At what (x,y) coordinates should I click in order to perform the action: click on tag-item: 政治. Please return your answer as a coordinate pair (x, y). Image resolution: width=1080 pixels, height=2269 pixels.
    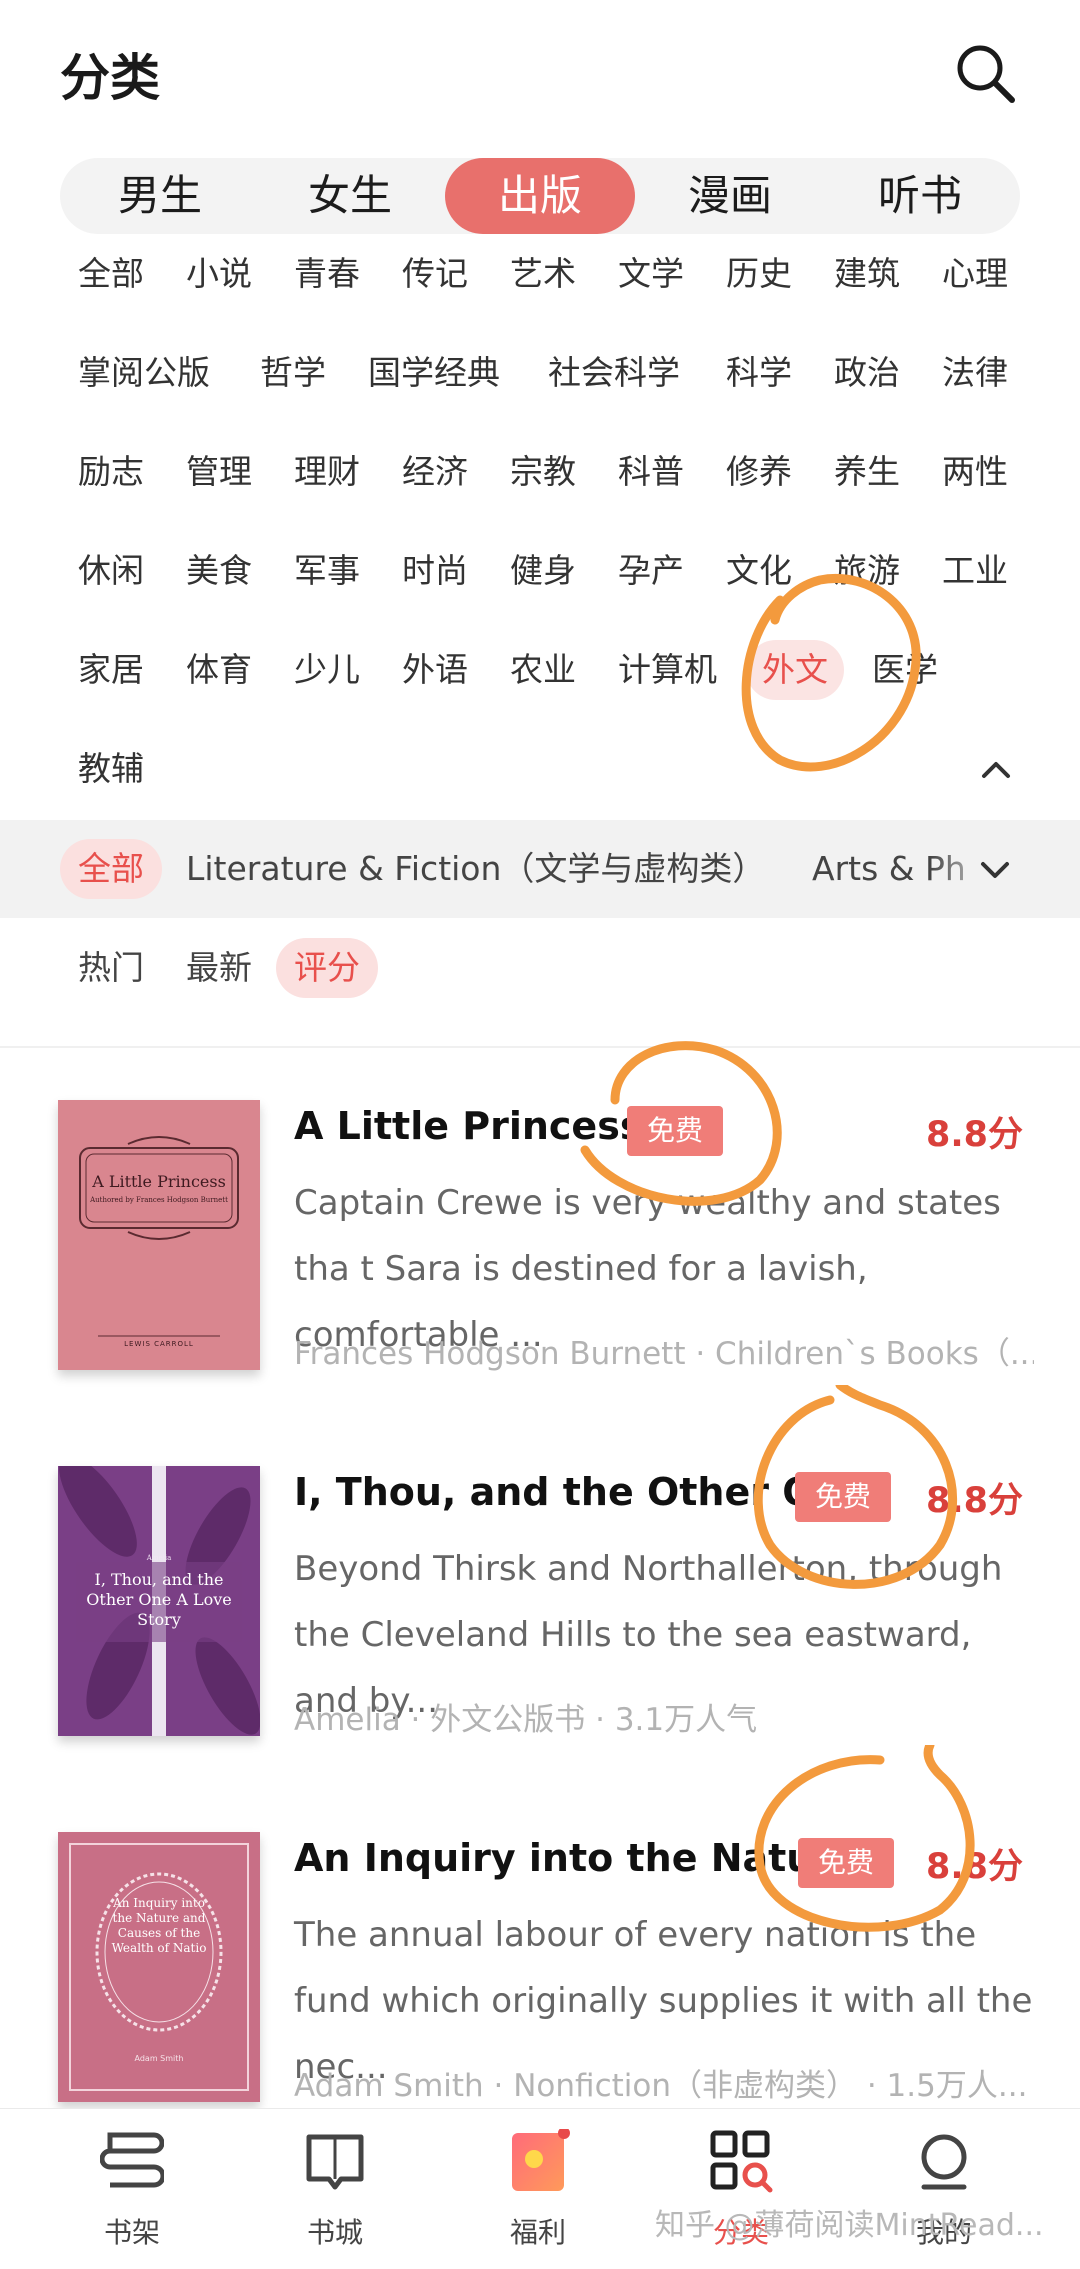
    Looking at the image, I should click on (867, 373).